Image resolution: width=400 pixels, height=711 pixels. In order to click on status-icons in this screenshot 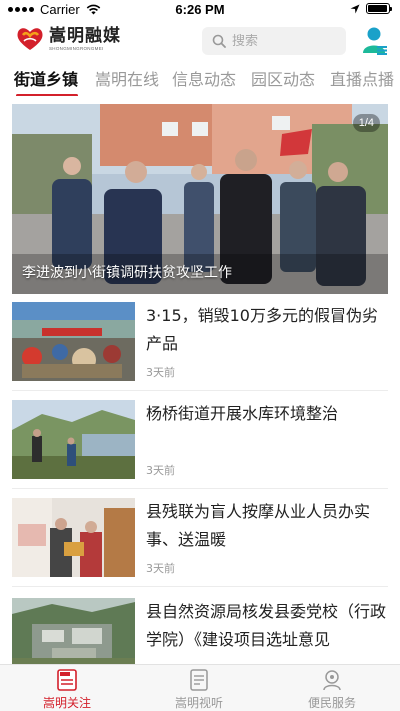, I will do `click(371, 8)`.